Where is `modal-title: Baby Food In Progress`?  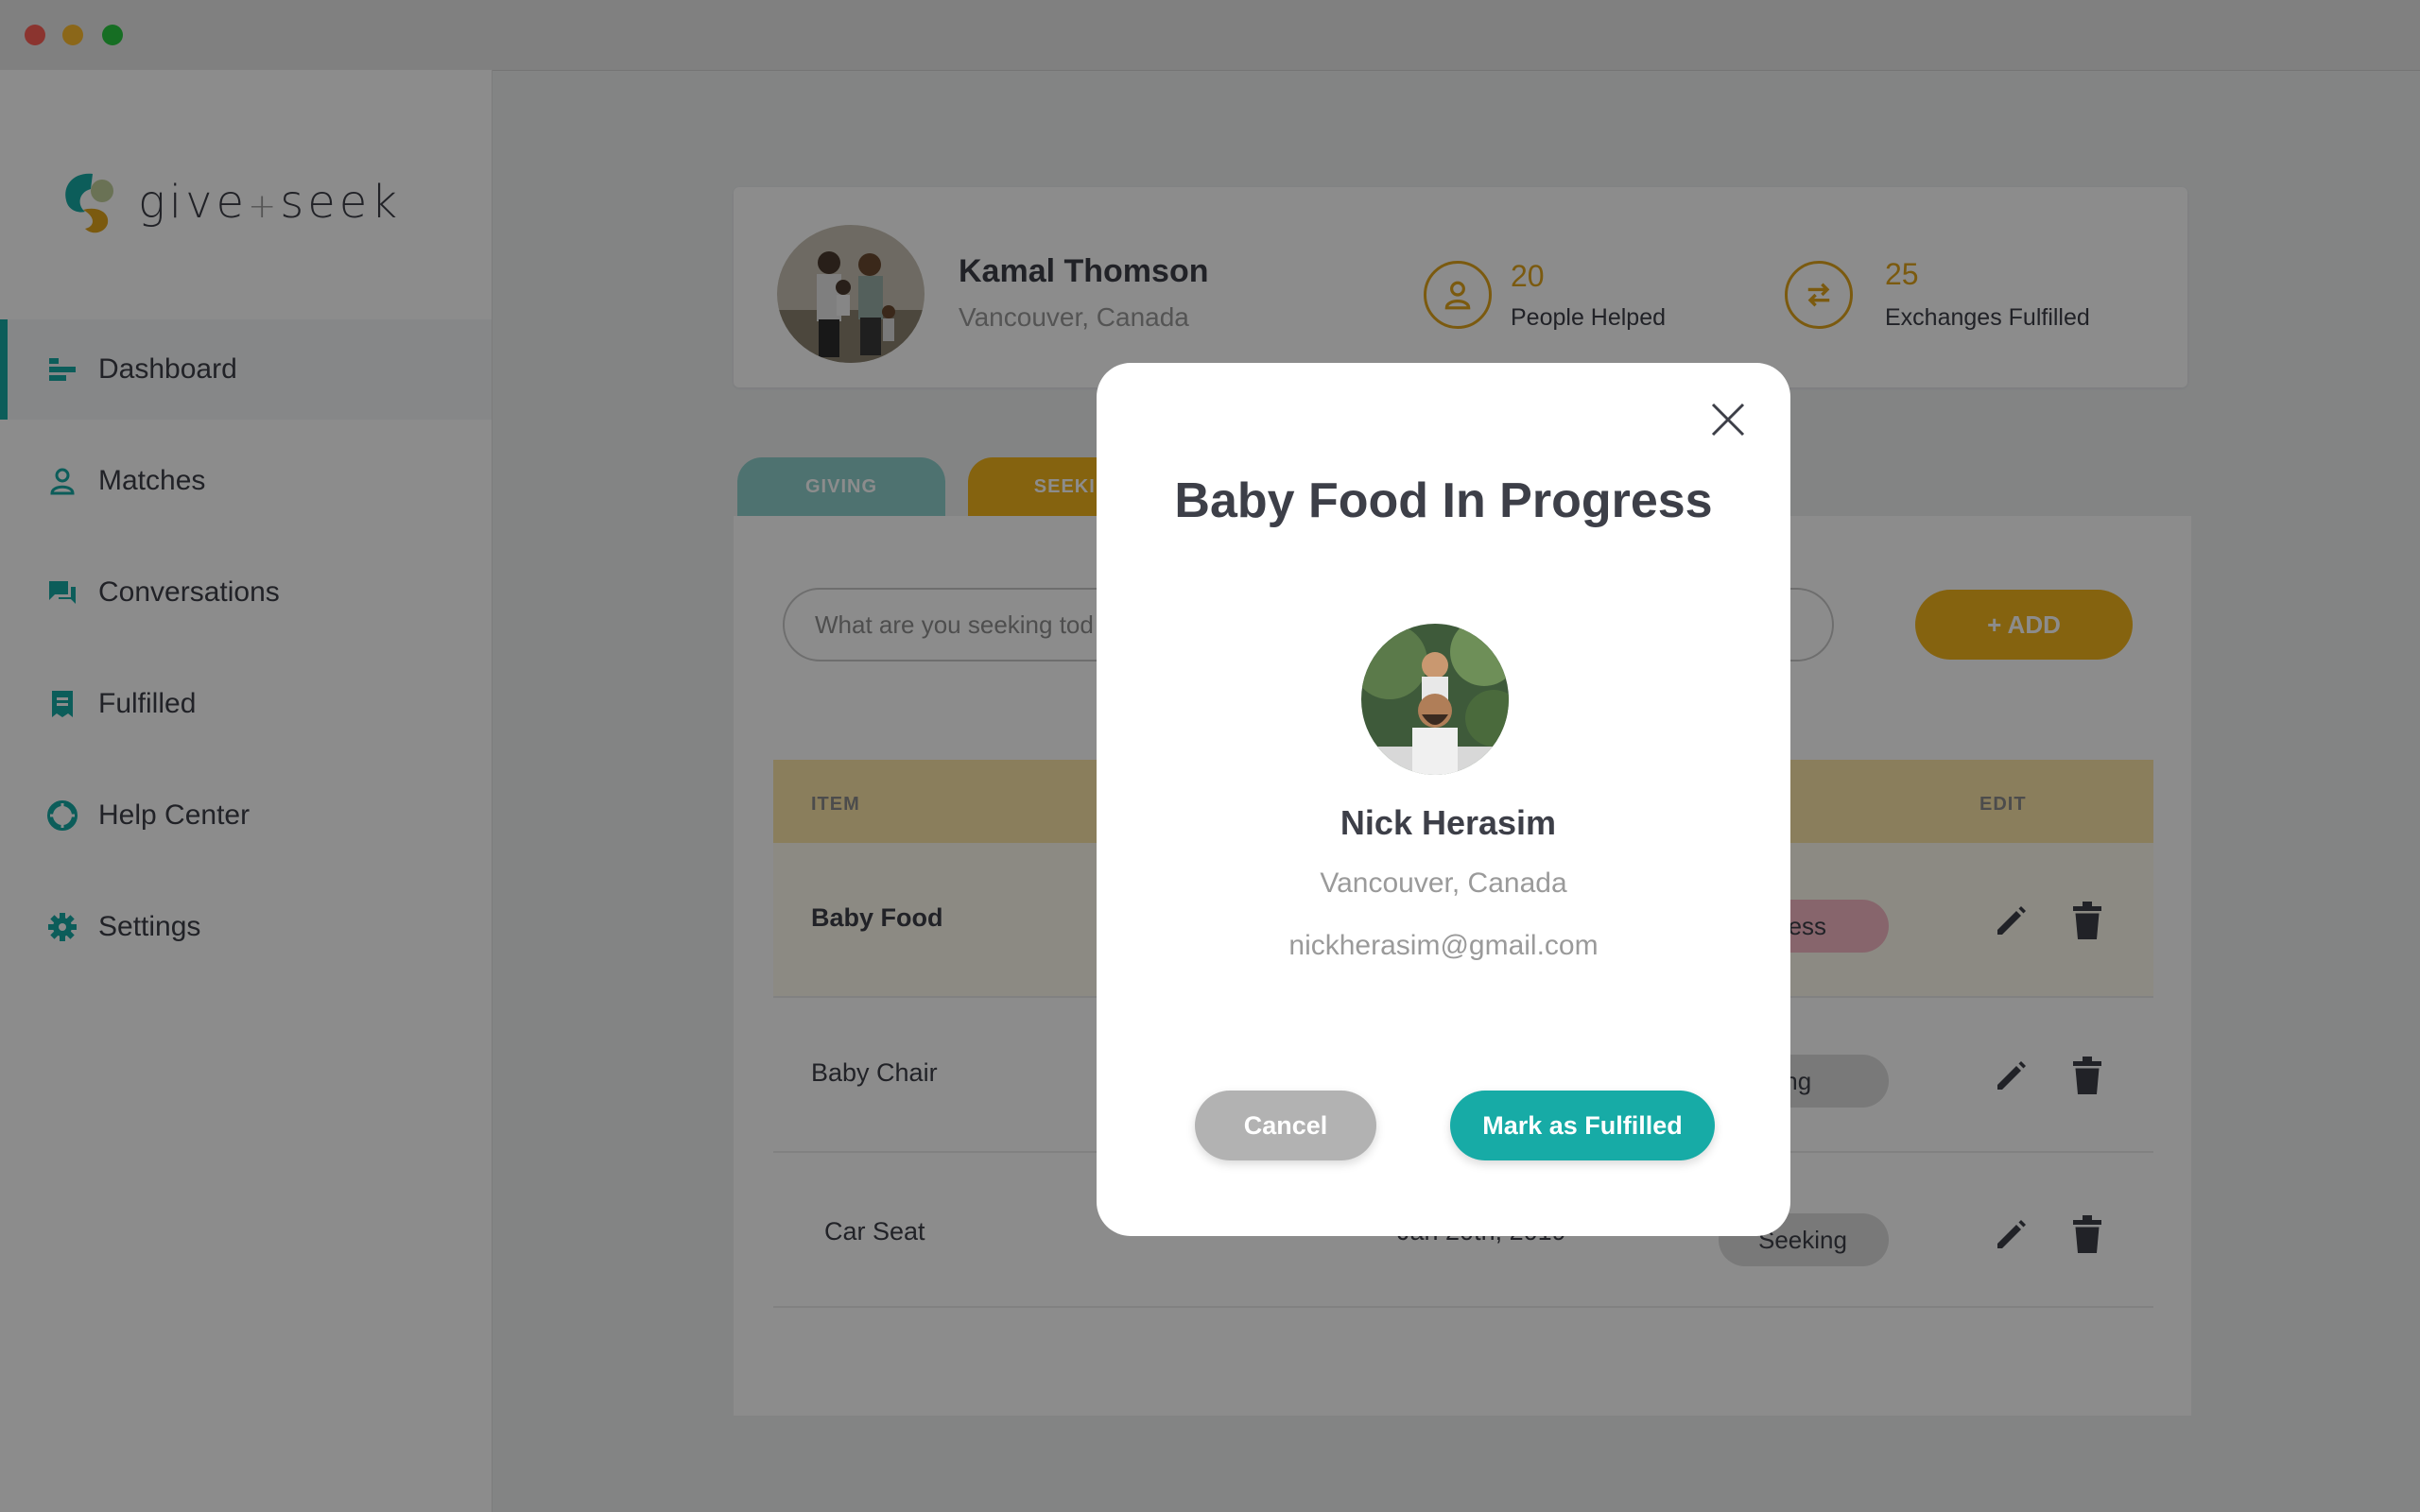
modal-title: Baby Food In Progress is located at coordinates (1443, 500).